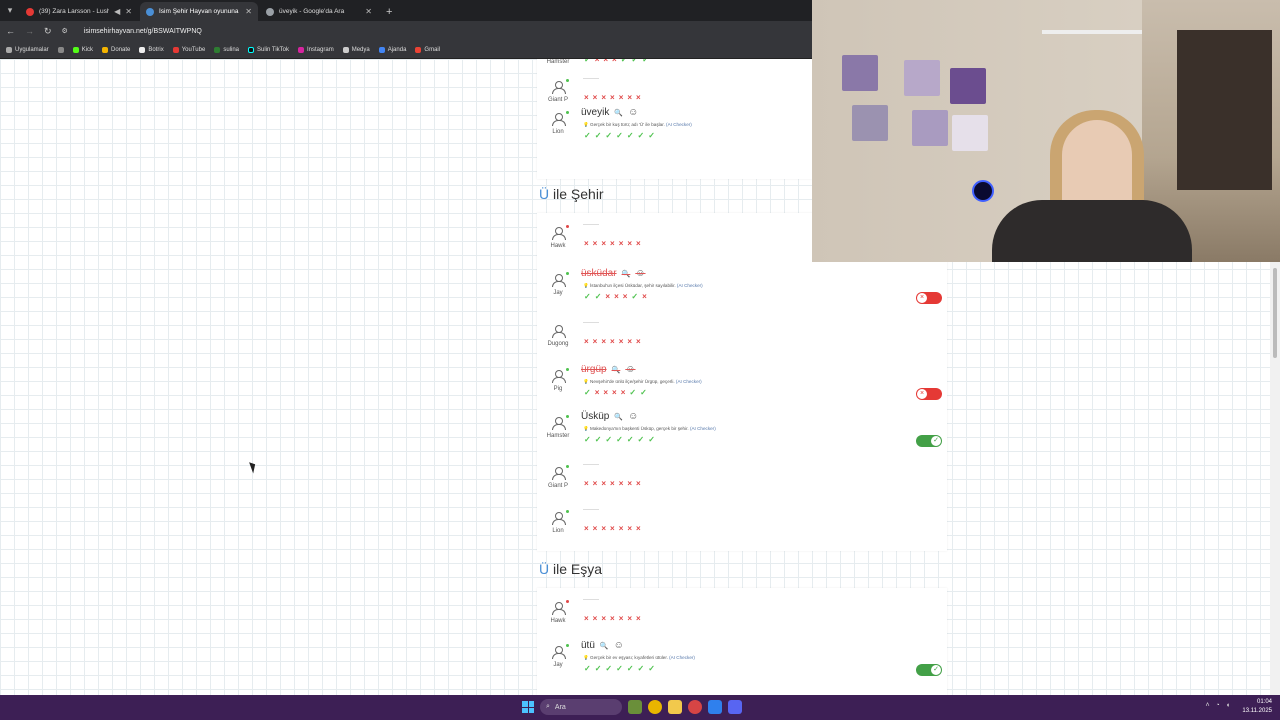 Image resolution: width=1280 pixels, height=720 pixels. I want to click on bookmark-ajanda: Ajanda, so click(392, 49).